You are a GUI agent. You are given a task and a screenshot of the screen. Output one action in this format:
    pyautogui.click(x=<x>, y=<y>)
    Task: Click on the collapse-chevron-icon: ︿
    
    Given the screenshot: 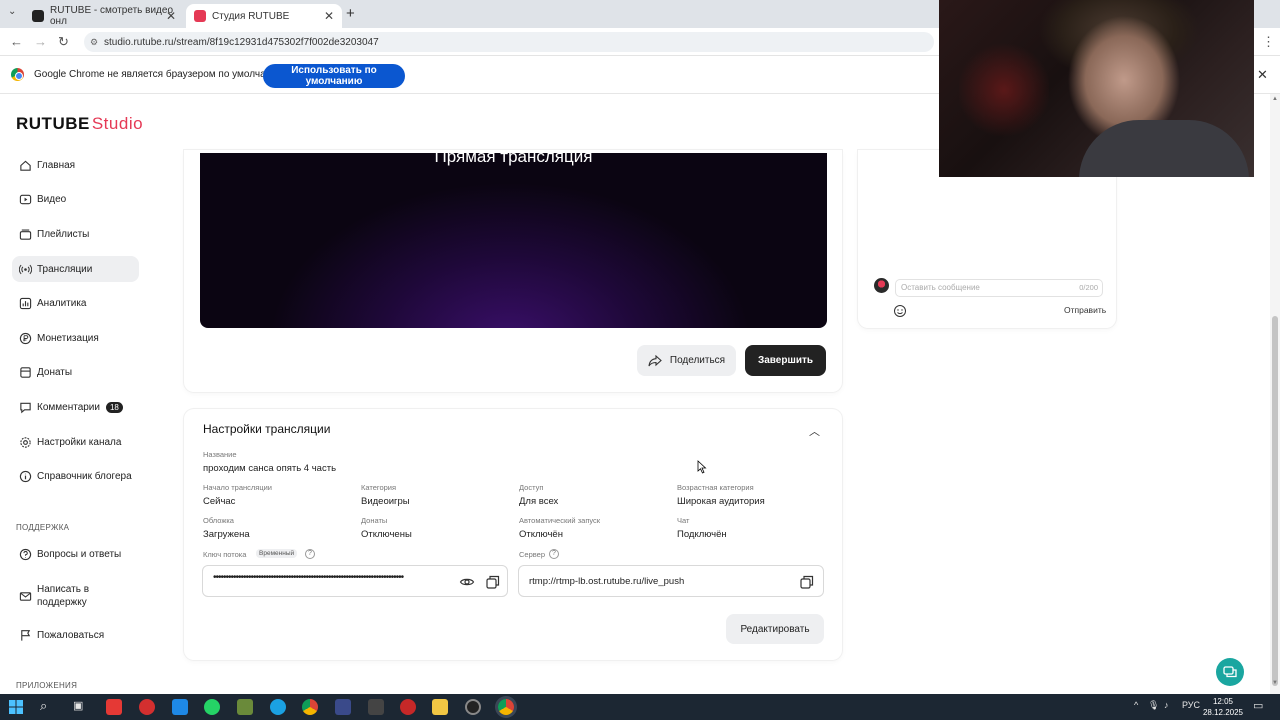 What is the action you would take?
    pyautogui.click(x=814, y=431)
    